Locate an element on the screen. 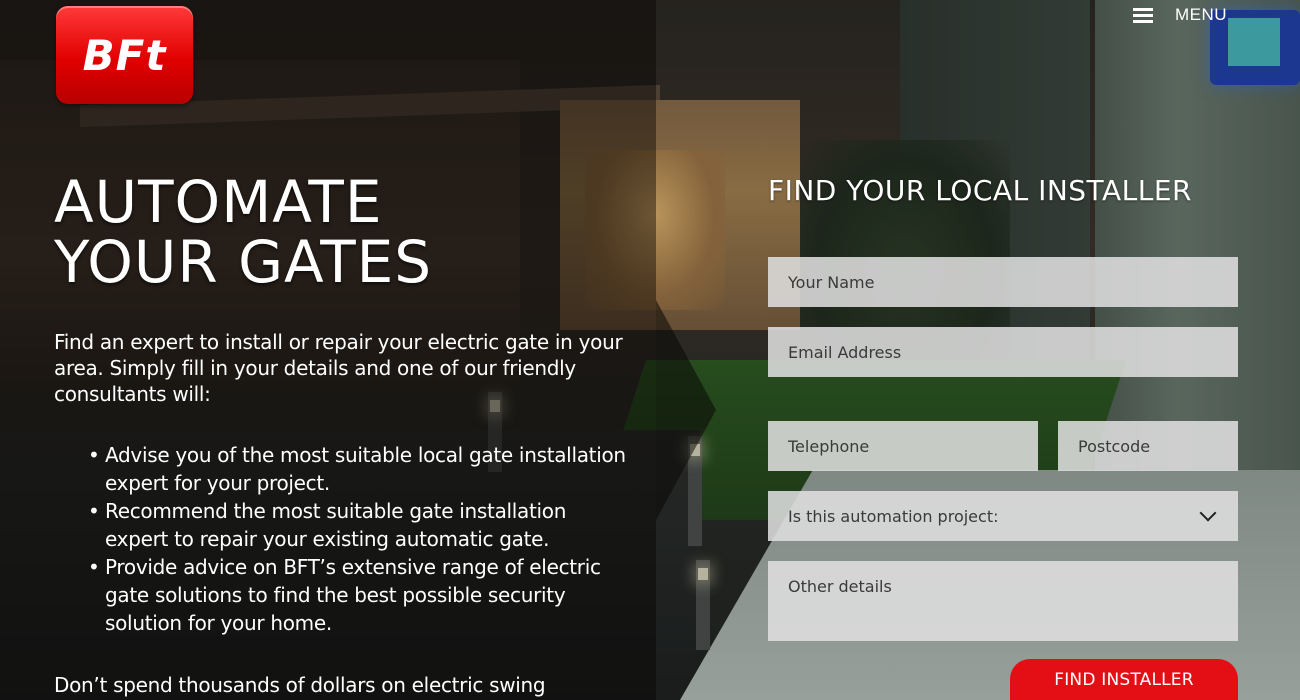 The height and width of the screenshot is (700, 1300). hamburger-icon is located at coordinates (1143, 15).